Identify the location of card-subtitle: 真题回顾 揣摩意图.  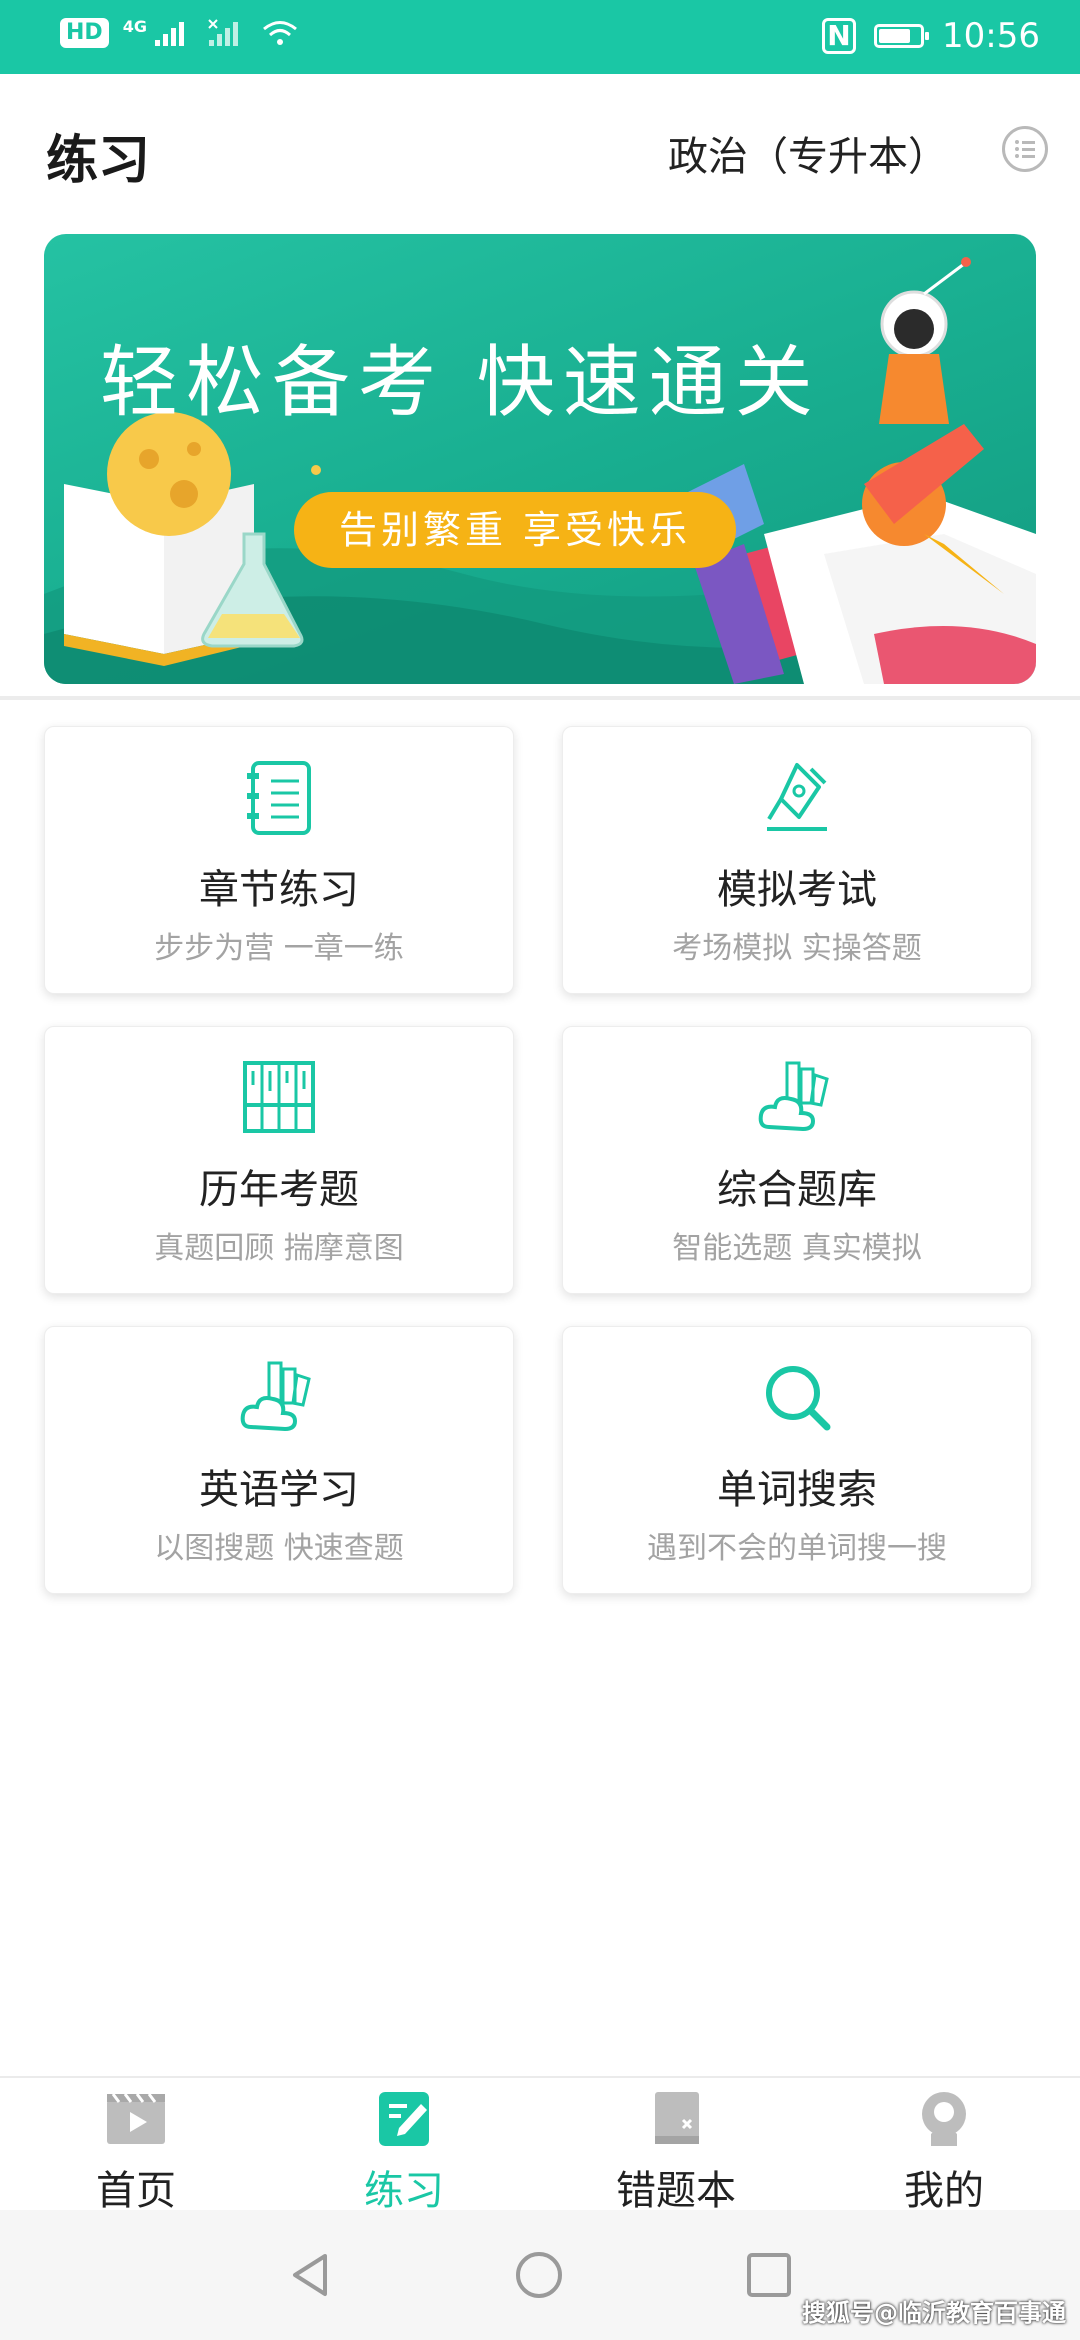
(279, 1248).